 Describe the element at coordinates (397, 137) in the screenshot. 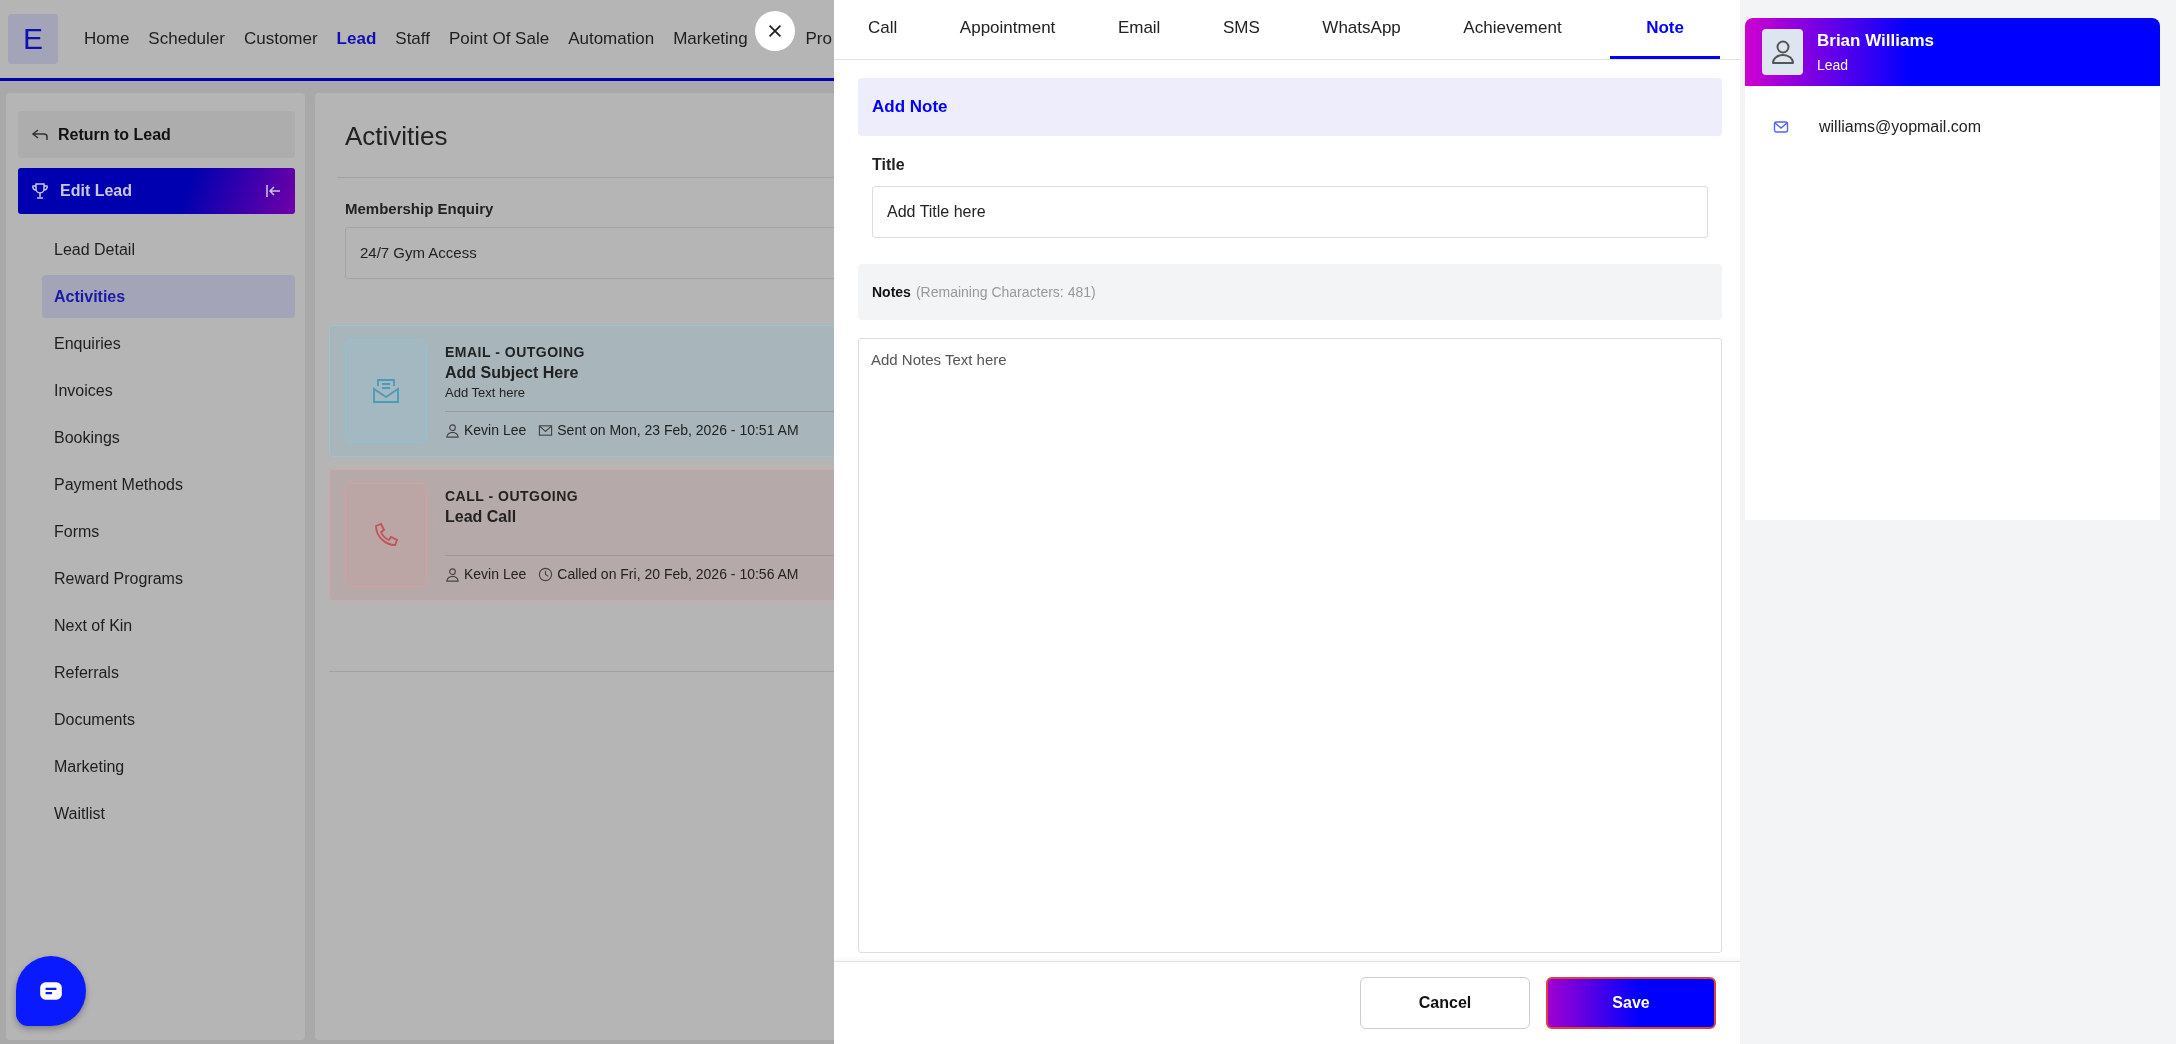

I see `page-title: Activities` at that location.